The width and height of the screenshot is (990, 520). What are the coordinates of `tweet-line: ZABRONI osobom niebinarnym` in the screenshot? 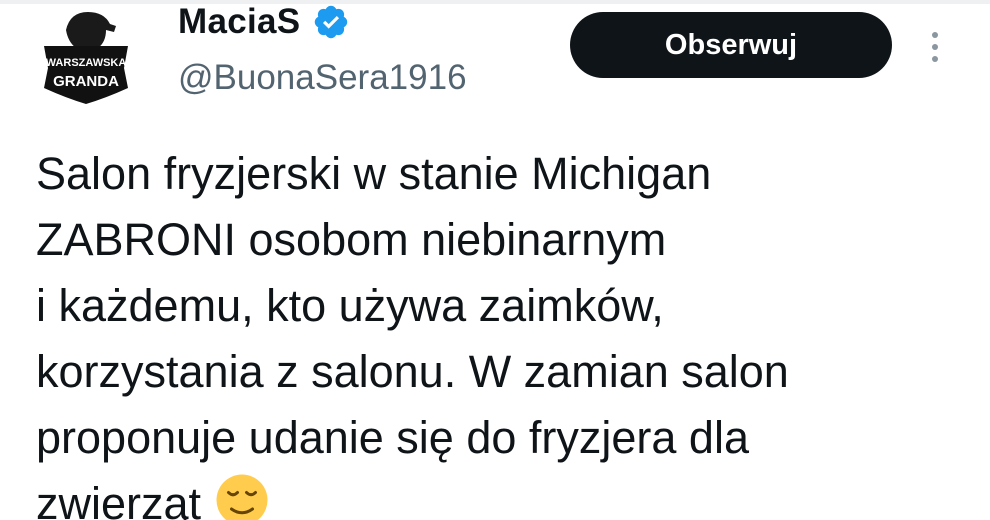 It's located at (351, 239).